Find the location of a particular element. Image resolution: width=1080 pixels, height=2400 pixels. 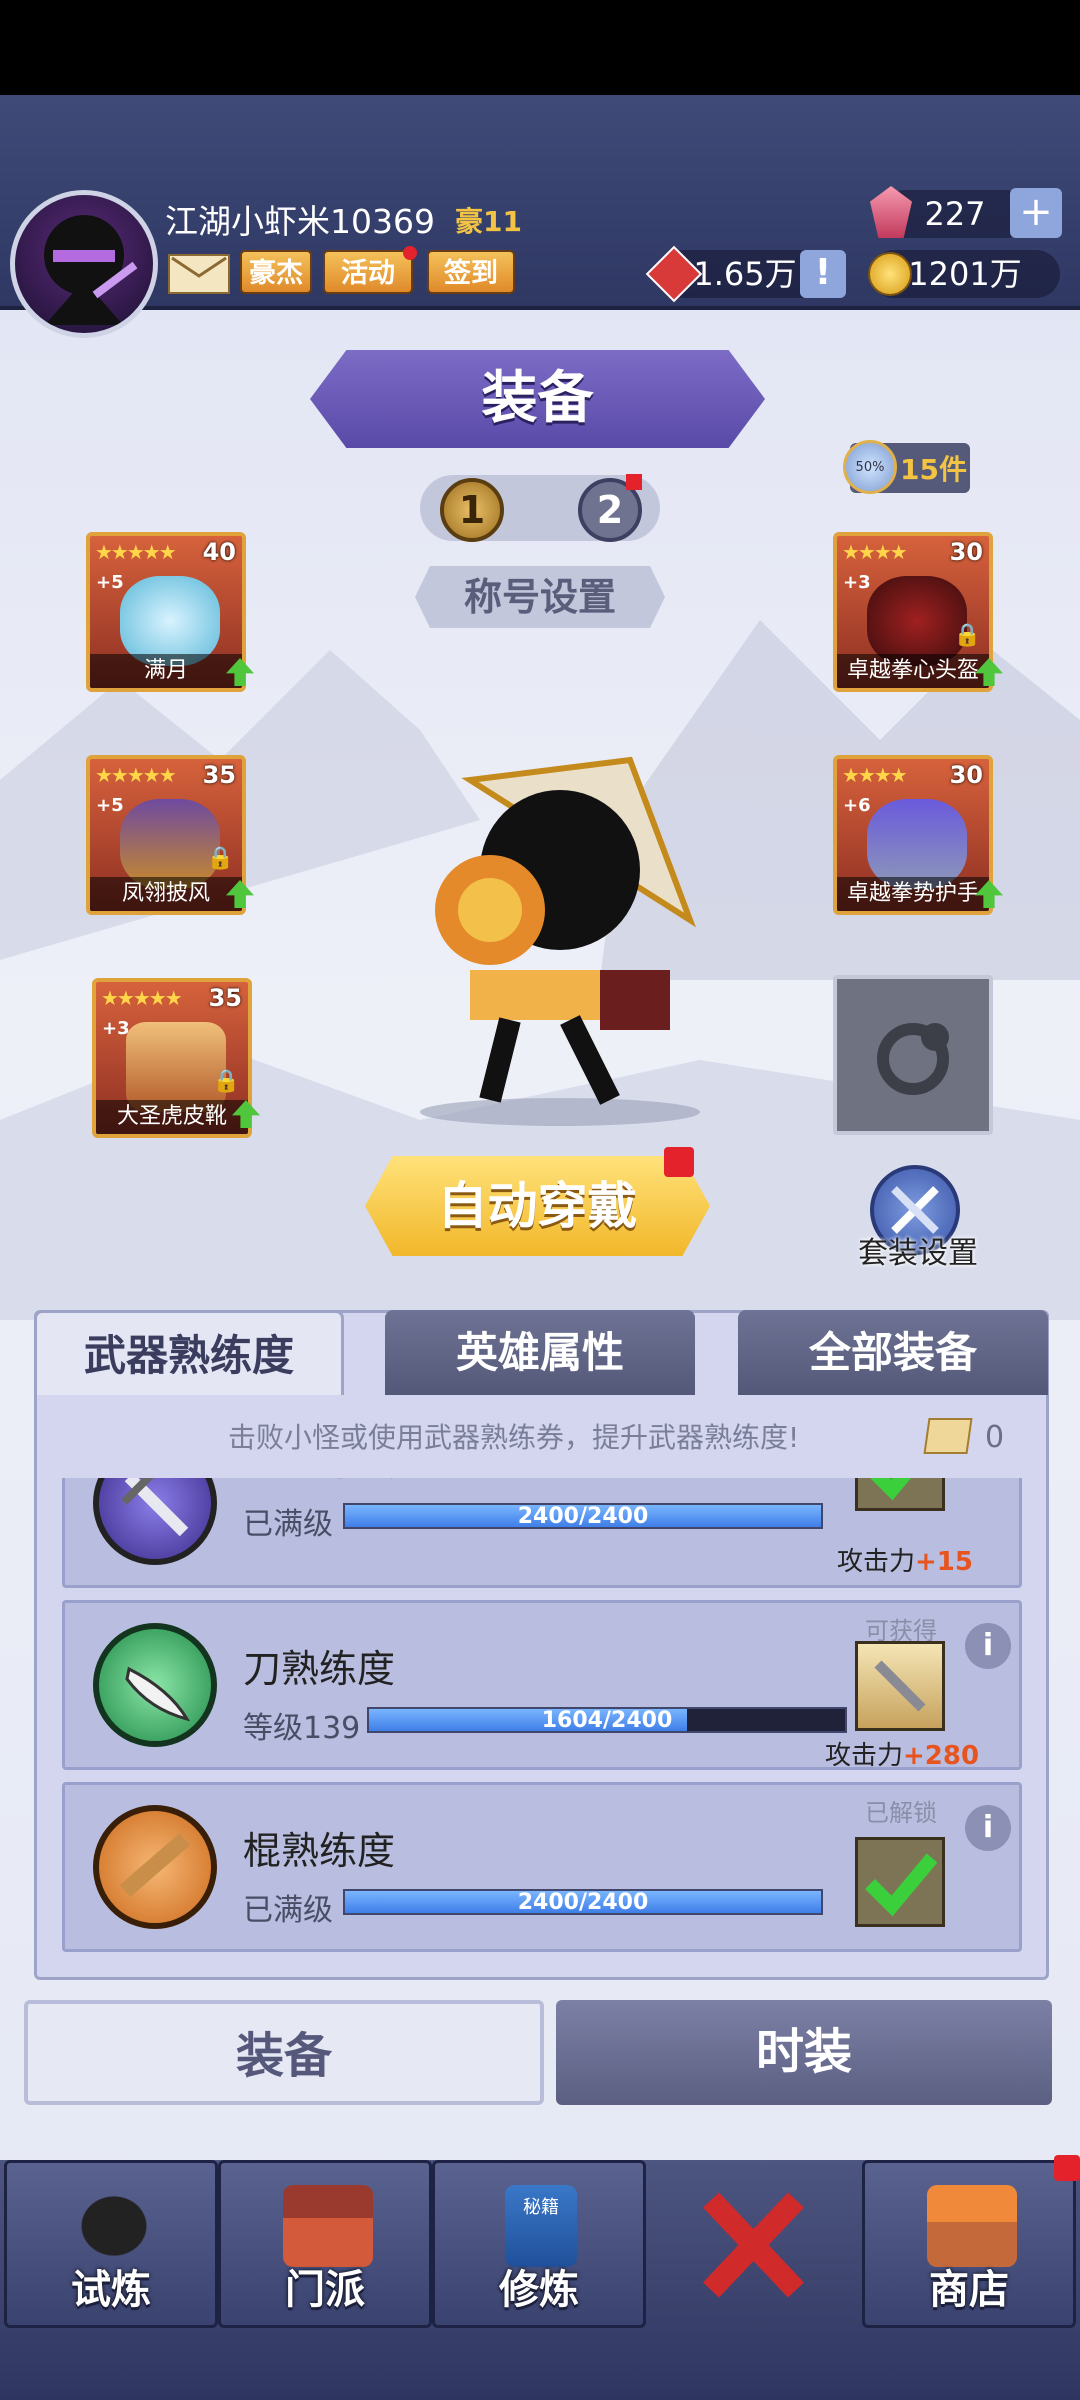

activity-button: 活动 is located at coordinates (368, 272).